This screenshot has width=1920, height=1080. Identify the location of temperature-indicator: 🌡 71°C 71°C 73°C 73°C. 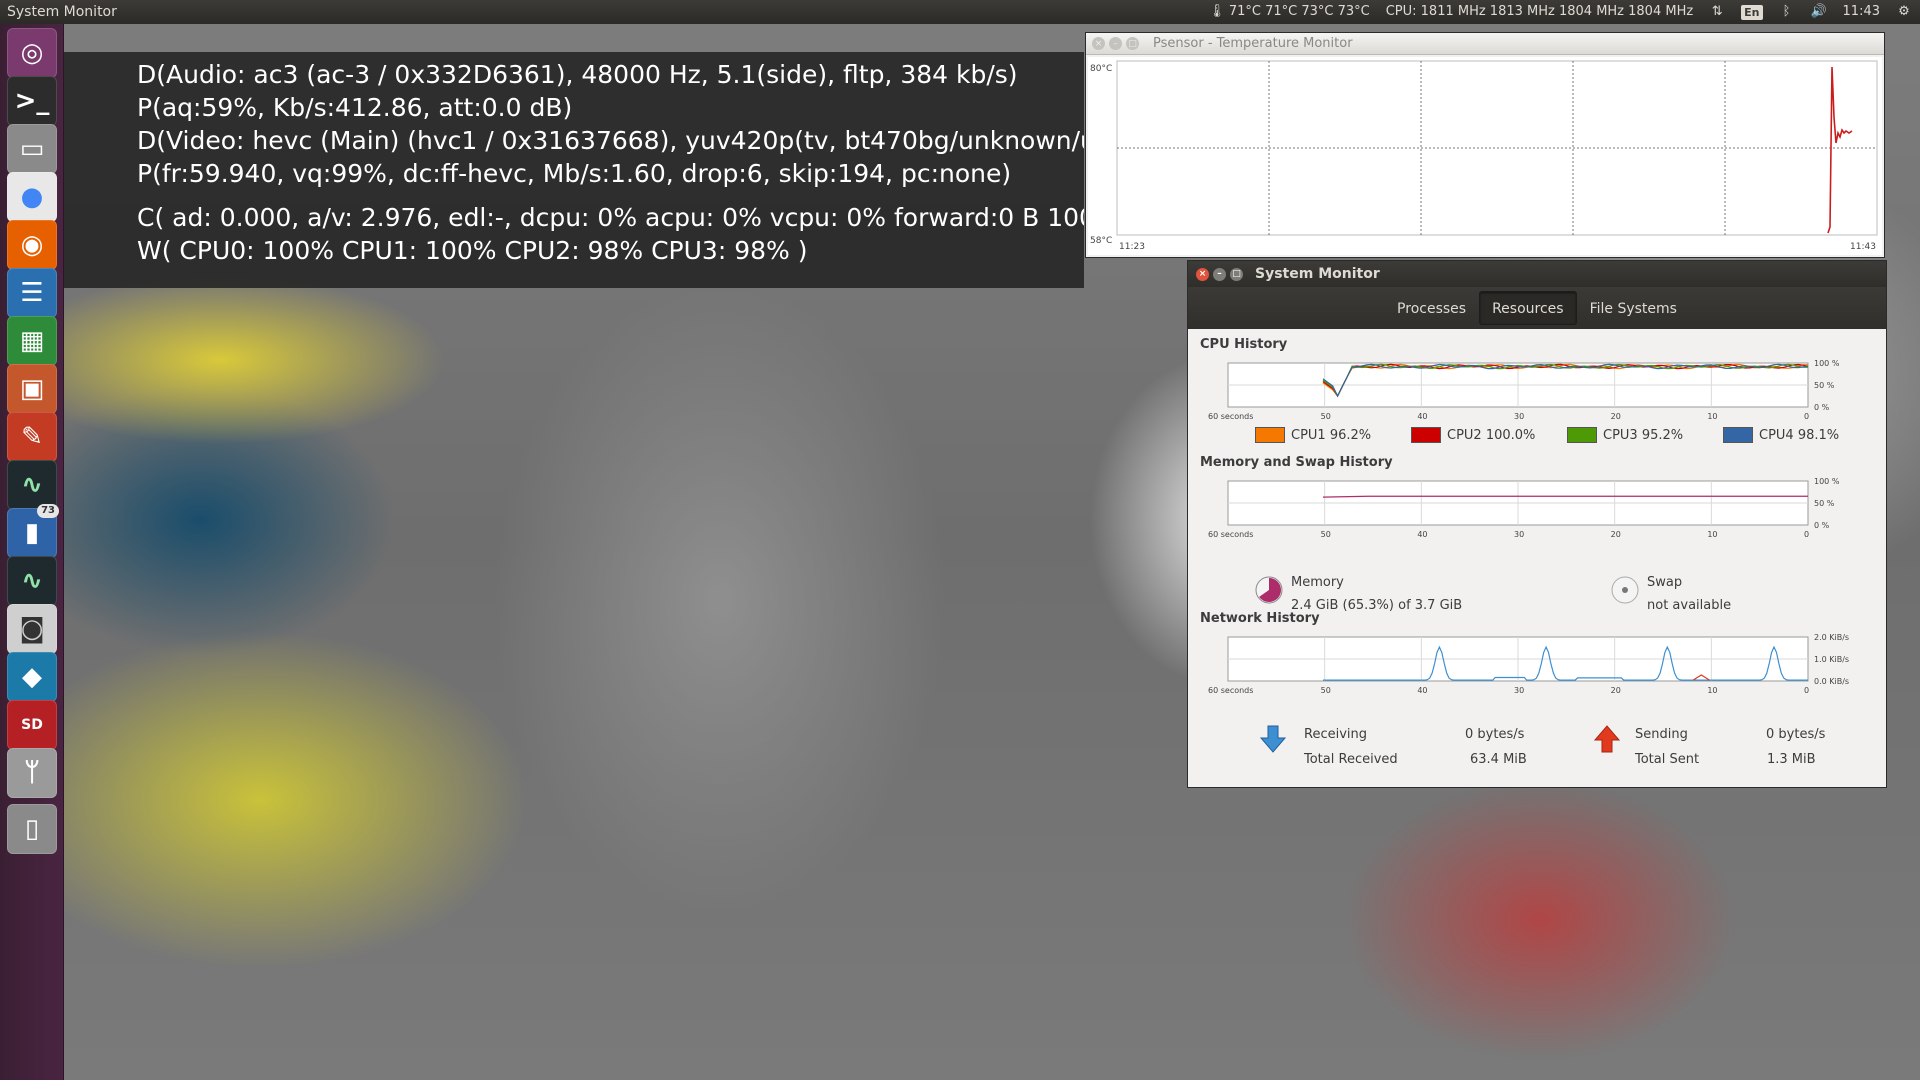
(1289, 12).